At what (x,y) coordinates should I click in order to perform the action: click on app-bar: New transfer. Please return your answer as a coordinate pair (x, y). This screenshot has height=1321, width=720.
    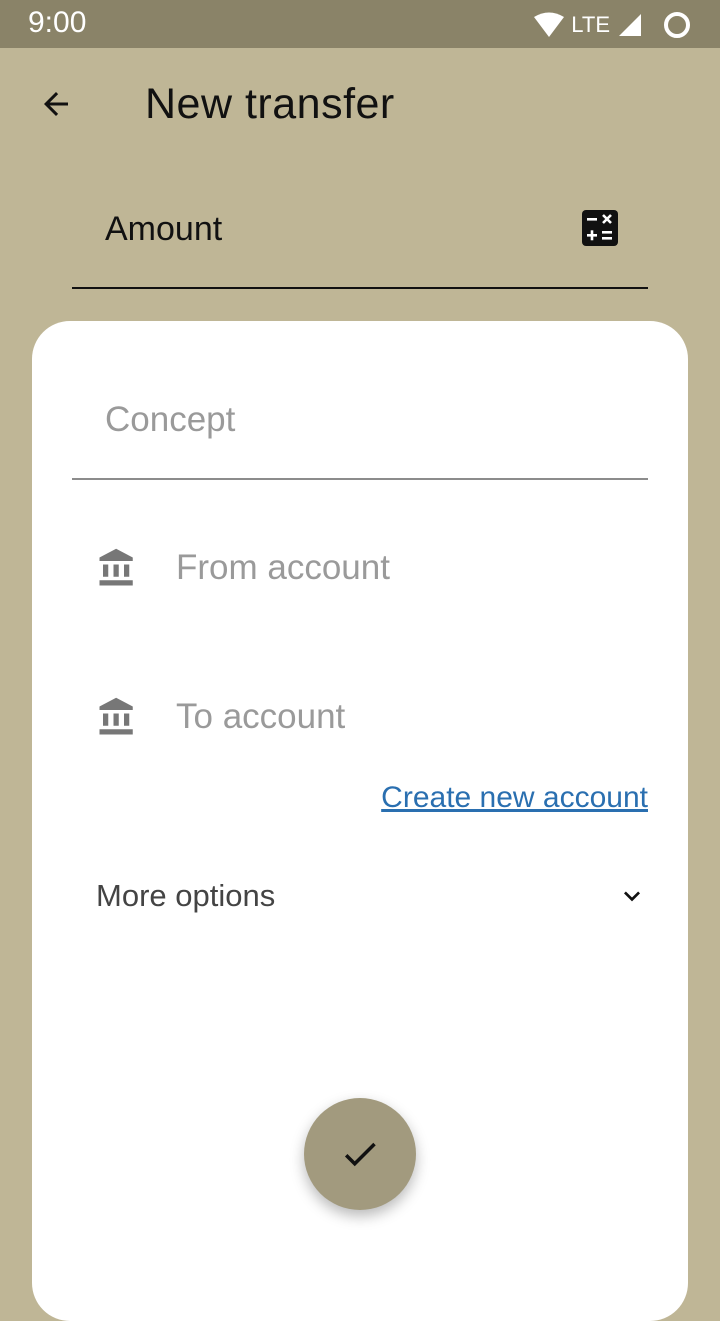
    Looking at the image, I should click on (360, 104).